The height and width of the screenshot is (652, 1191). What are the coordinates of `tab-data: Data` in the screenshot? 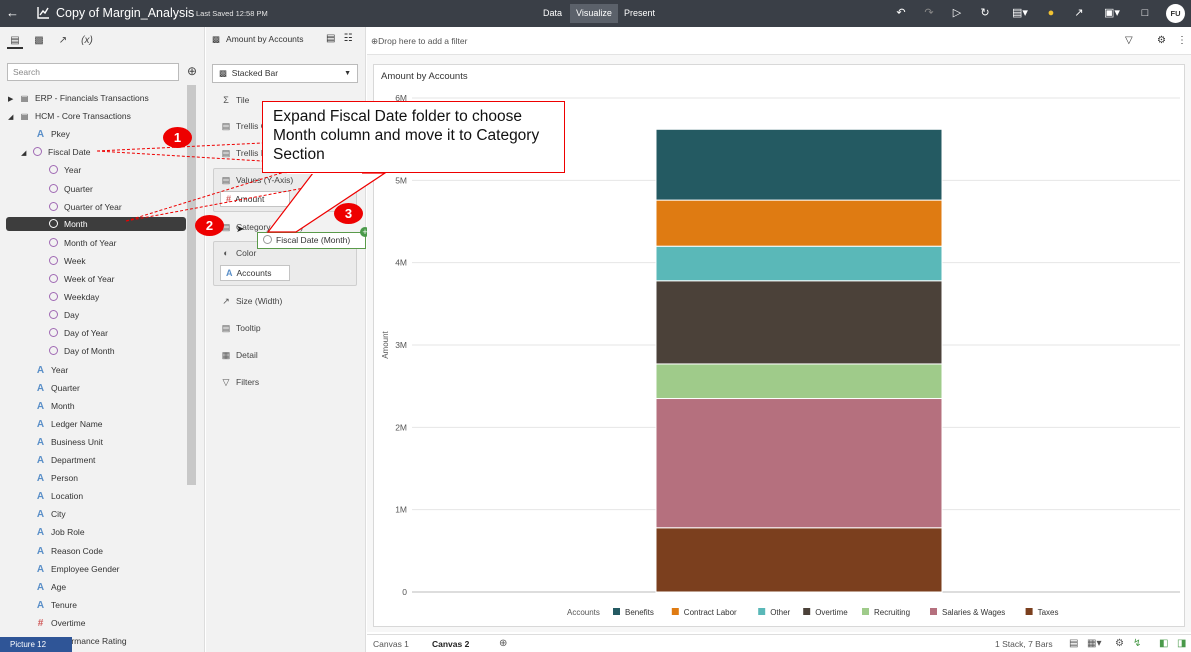 It's located at (552, 13).